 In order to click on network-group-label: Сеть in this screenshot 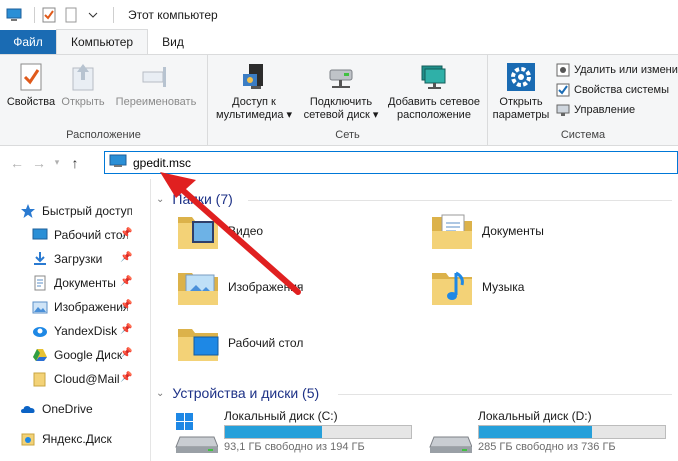, I will do `click(347, 135)`.